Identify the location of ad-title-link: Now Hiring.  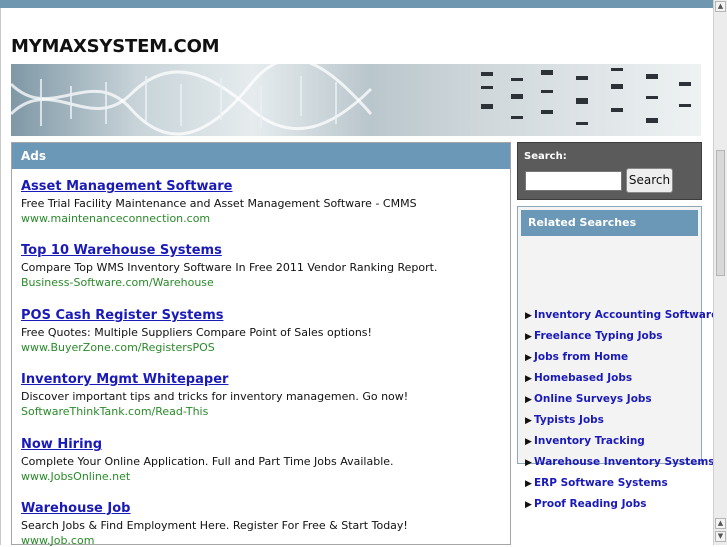
(207, 444).